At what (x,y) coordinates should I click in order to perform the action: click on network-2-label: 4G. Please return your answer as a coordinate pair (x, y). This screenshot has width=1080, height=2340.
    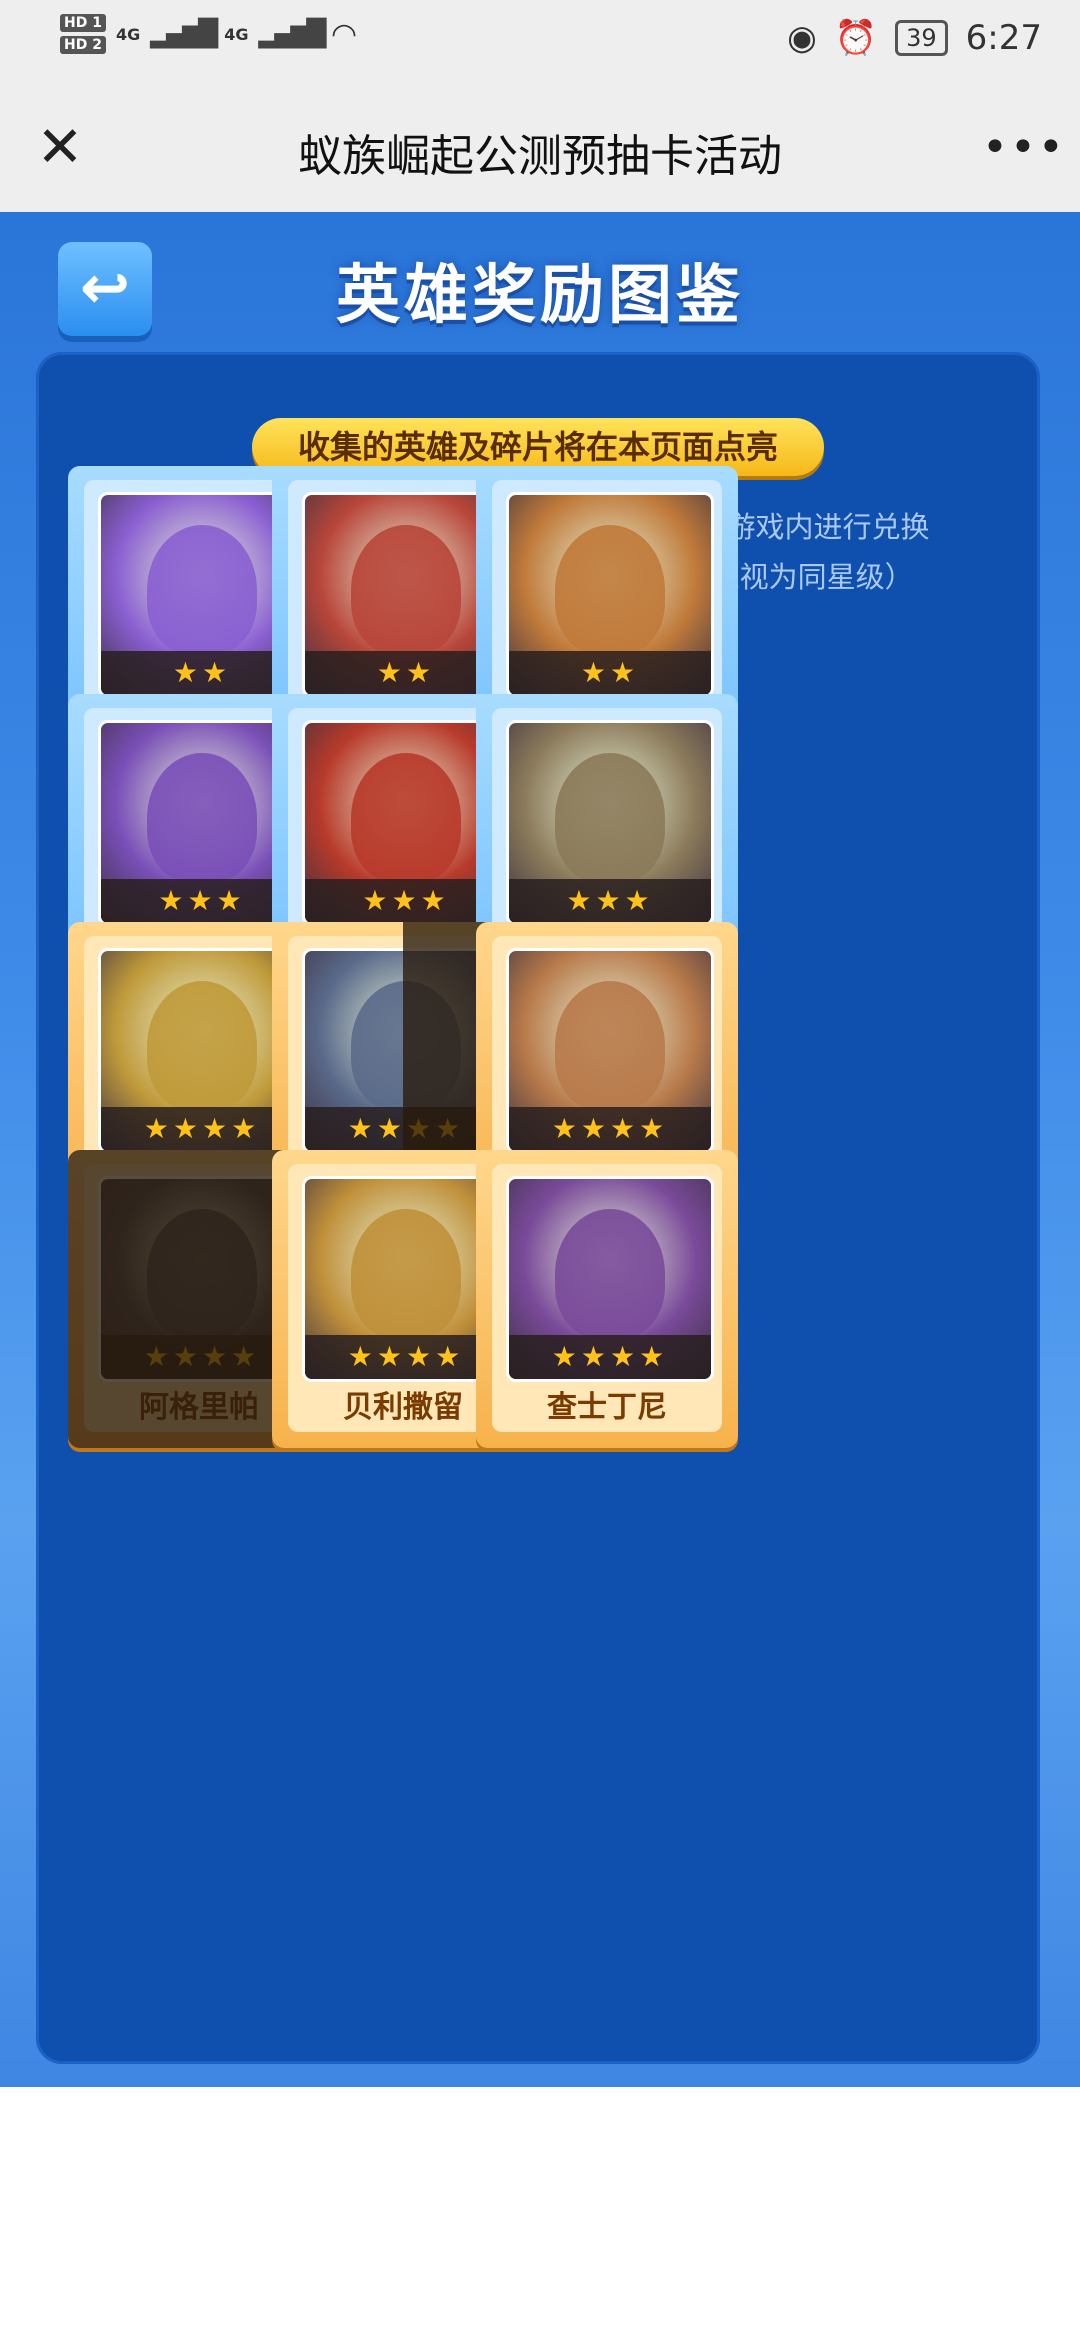
    Looking at the image, I should click on (236, 34).